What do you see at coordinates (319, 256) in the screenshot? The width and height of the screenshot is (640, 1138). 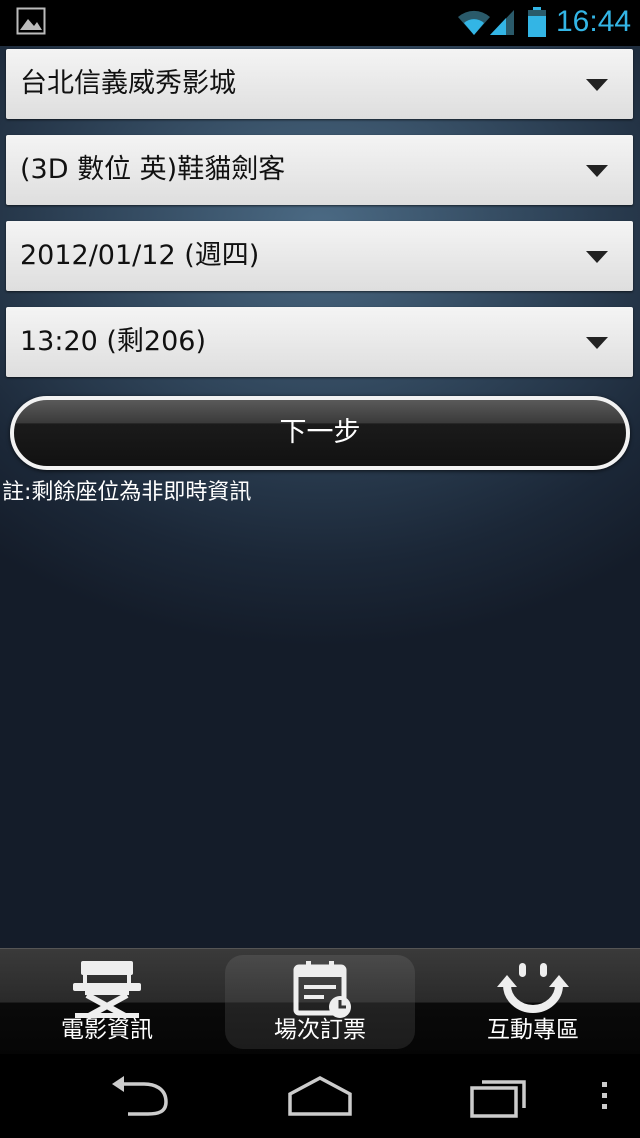 I see `date-select: 2012/01/12 (週四)` at bounding box center [319, 256].